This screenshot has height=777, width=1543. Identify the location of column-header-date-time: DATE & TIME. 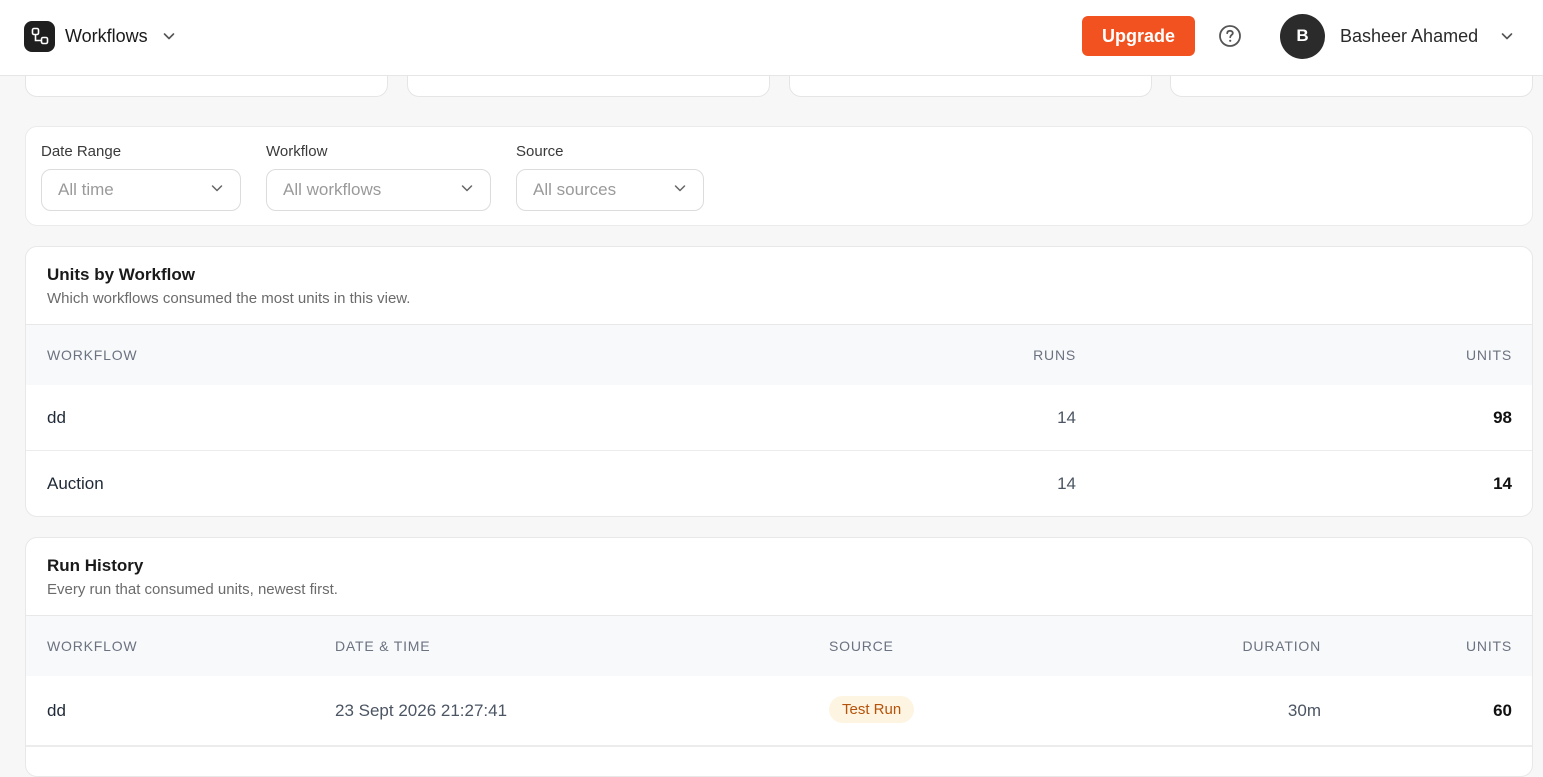
(383, 646).